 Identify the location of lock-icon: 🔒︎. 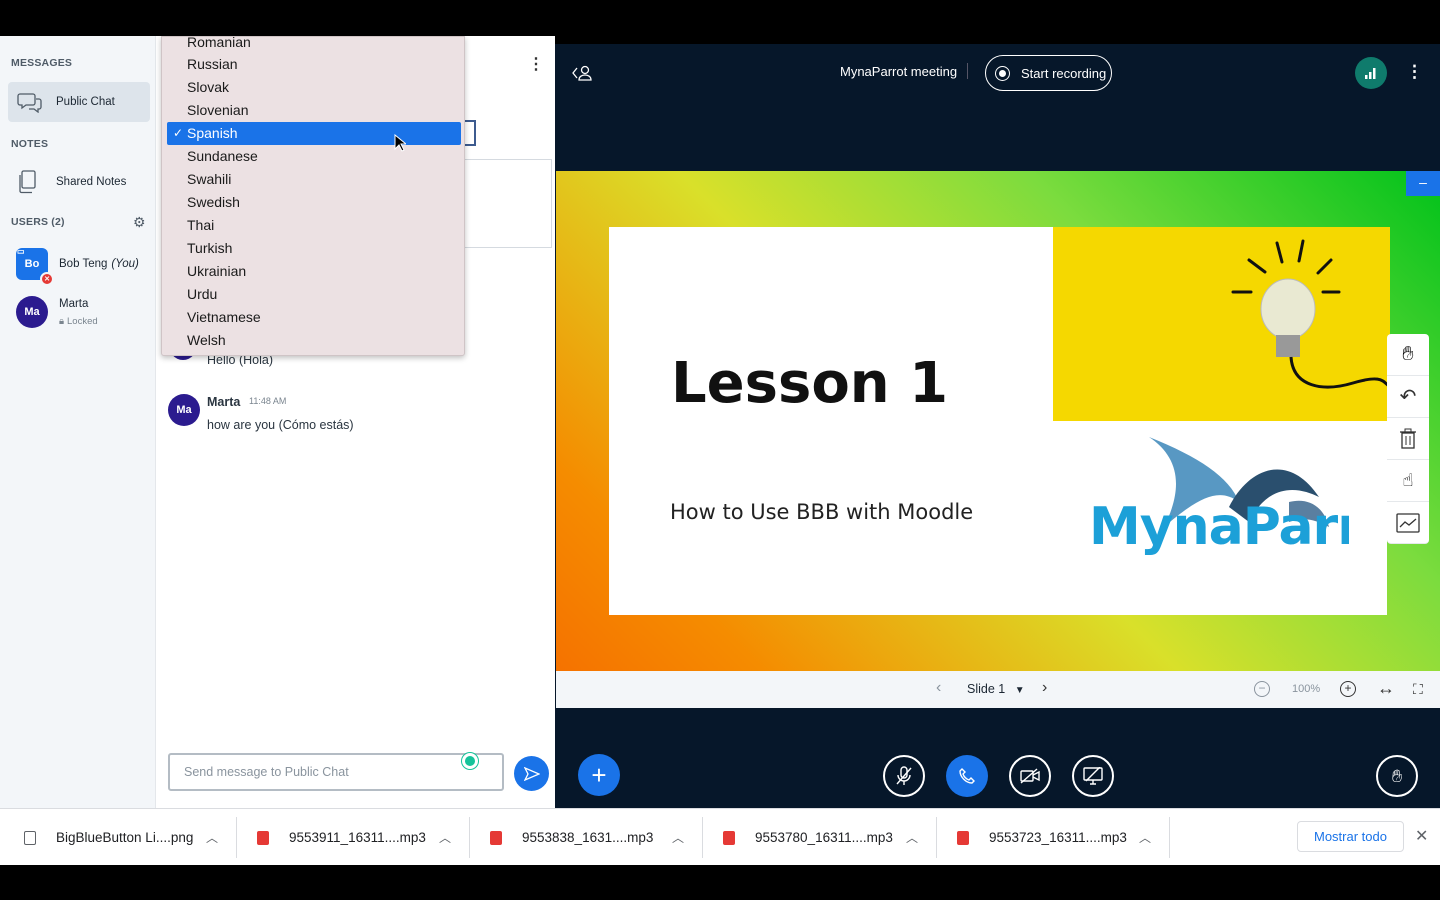
(62, 321).